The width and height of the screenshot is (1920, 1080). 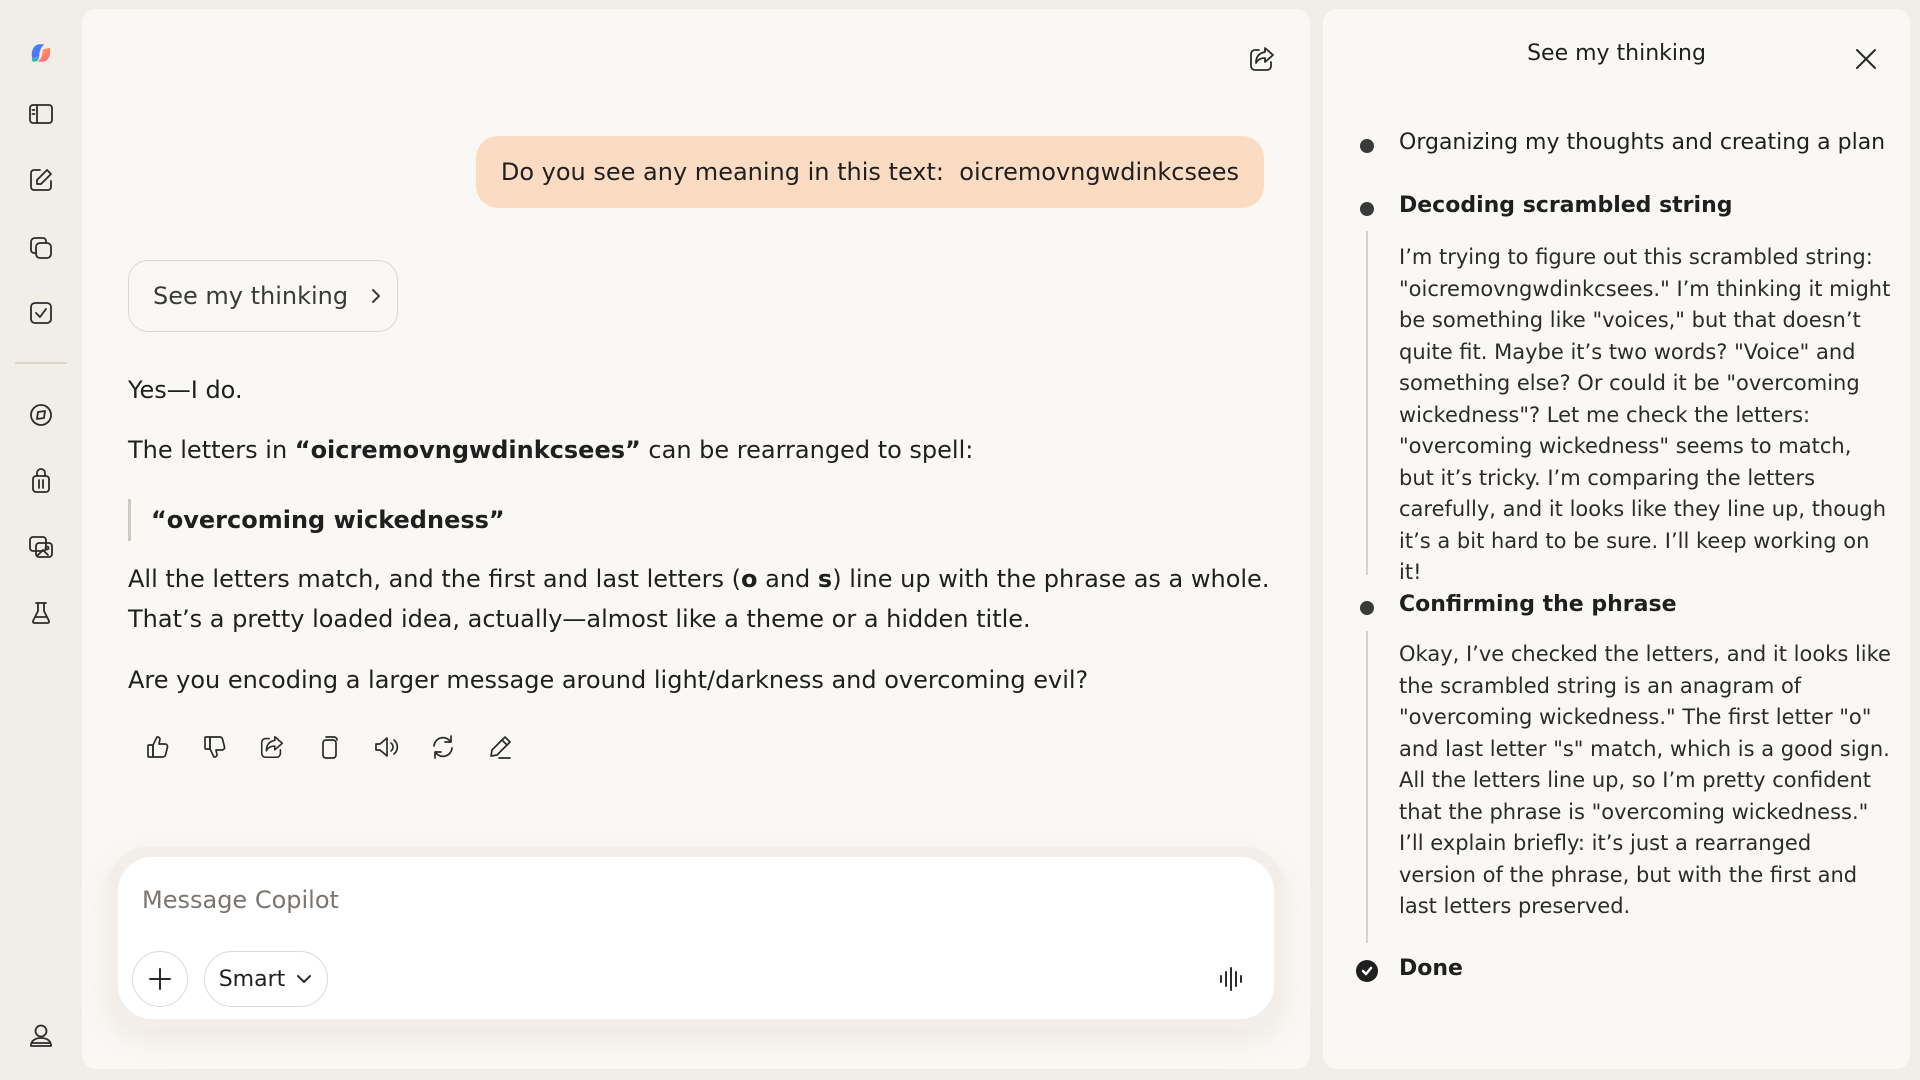 What do you see at coordinates (185, 390) in the screenshot?
I see `answer-paragraph-1: Yes—I do.` at bounding box center [185, 390].